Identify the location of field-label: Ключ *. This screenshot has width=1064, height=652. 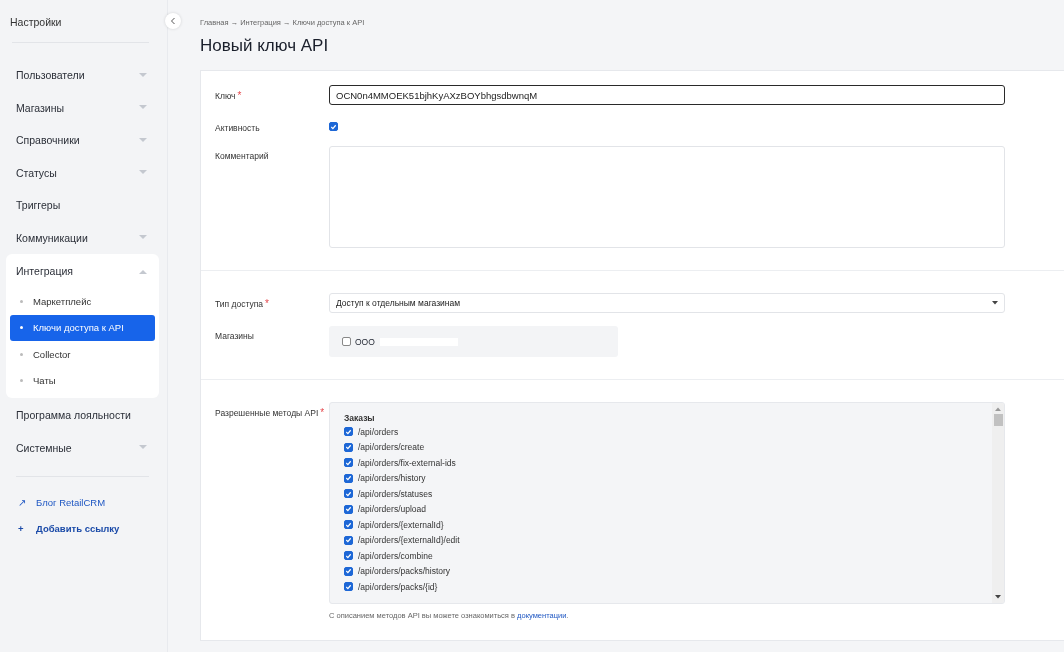
(228, 95).